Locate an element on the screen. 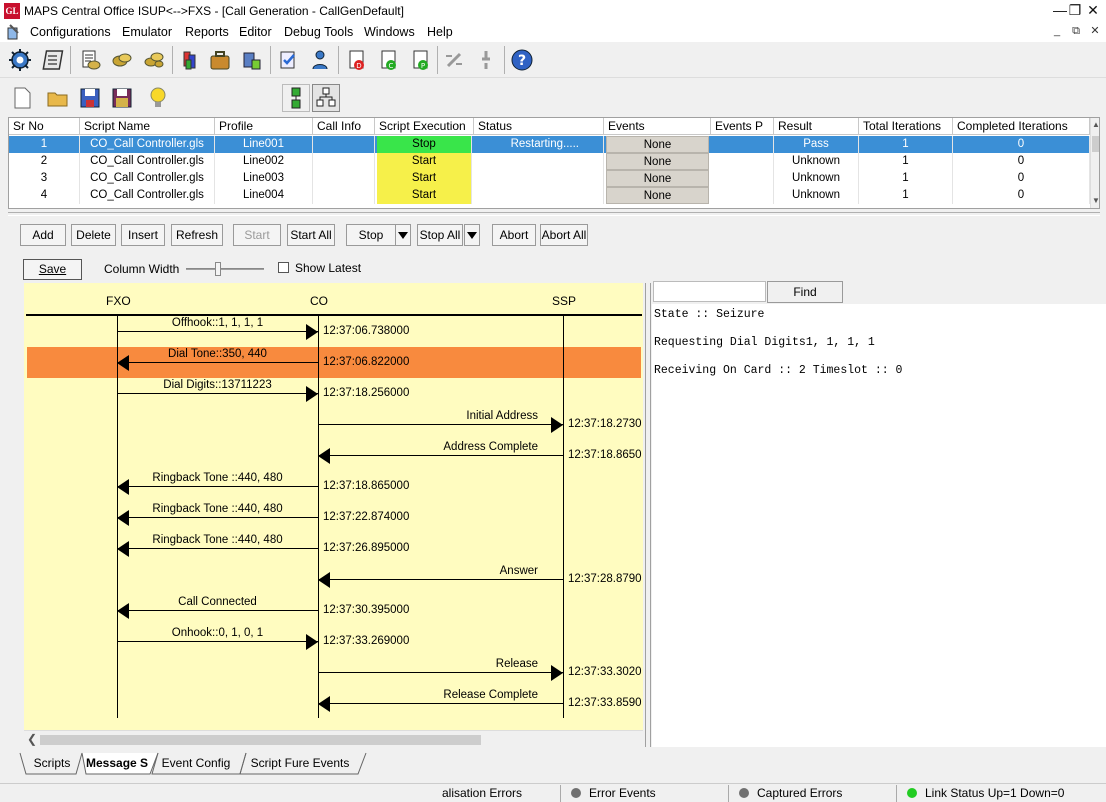  col-header-events-p: Events P is located at coordinates (742, 126).